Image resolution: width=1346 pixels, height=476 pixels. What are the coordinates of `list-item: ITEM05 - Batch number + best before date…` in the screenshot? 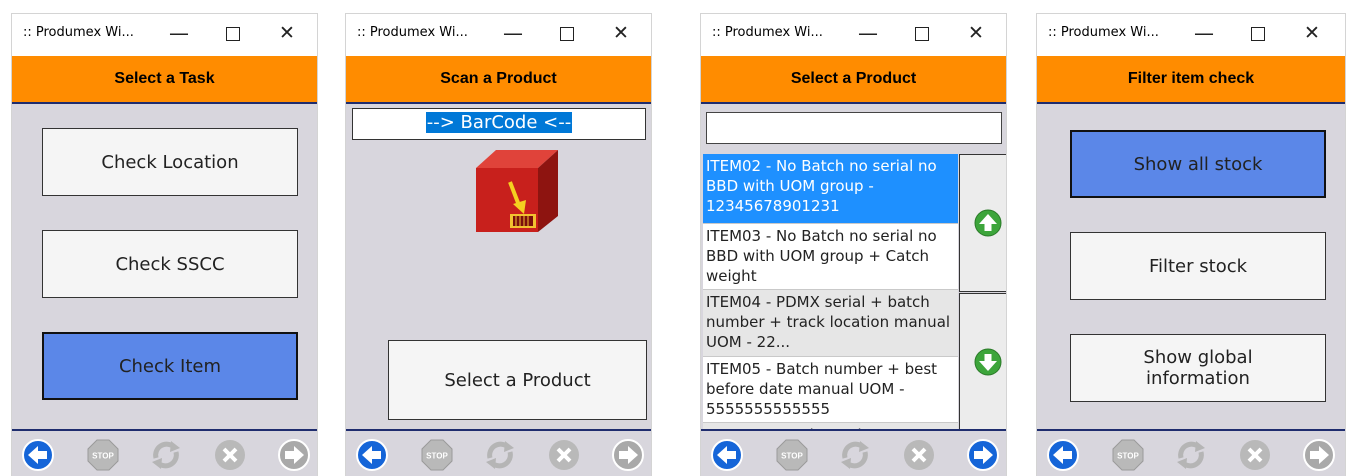 It's located at (830, 390).